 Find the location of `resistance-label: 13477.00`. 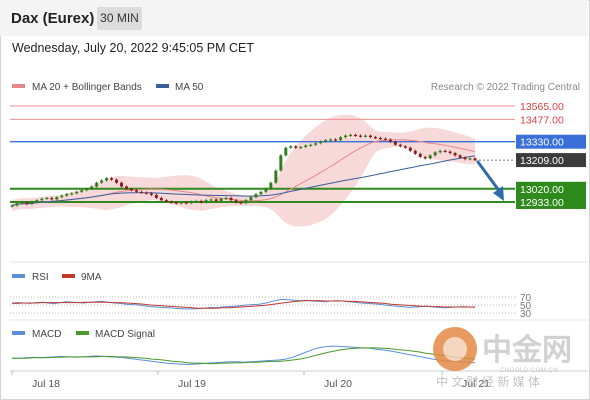

resistance-label: 13477.00 is located at coordinates (542, 120).